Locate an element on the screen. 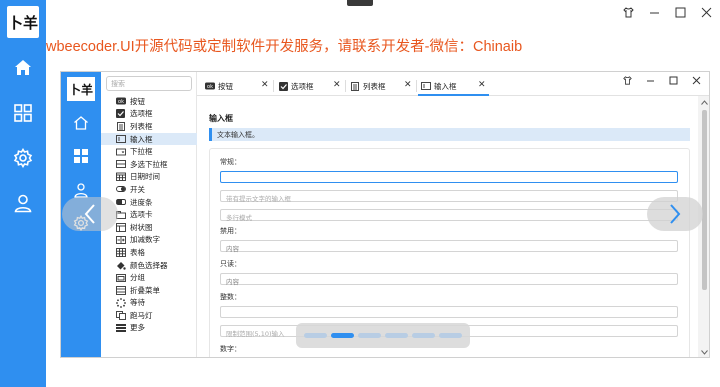 The image size is (720, 387). chevron-right-icon is located at coordinates (675, 214).